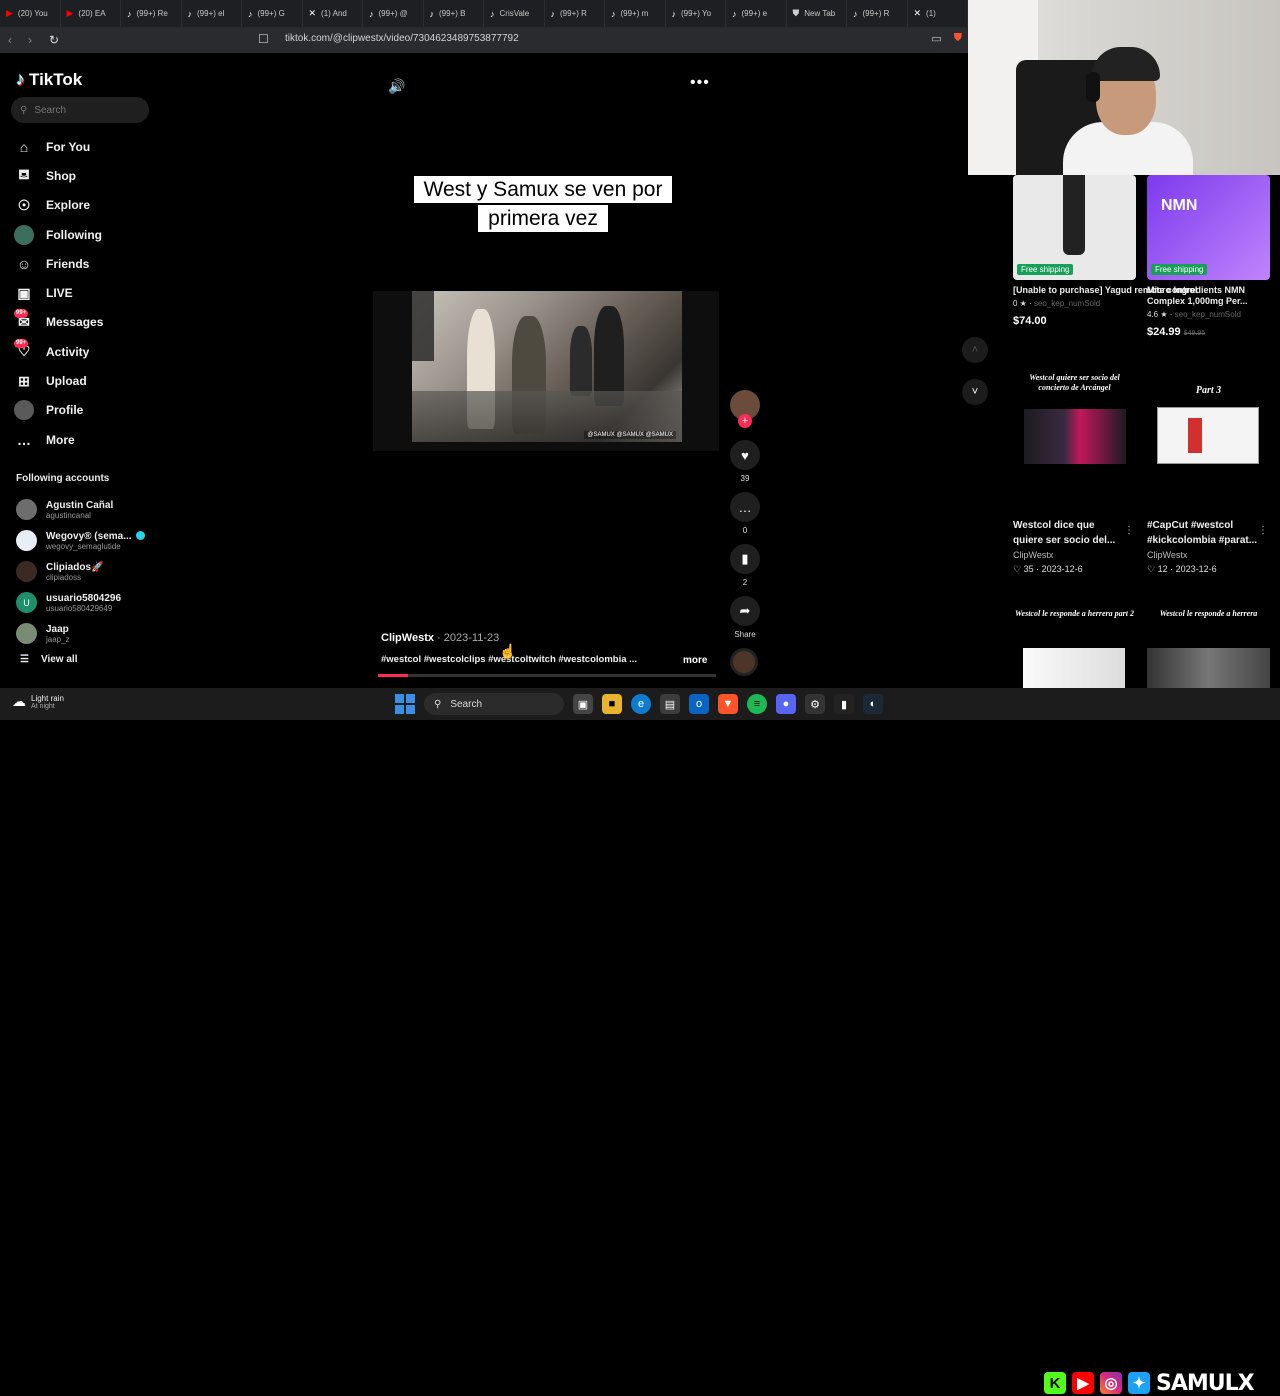 This screenshot has width=1280, height=1396. Describe the element at coordinates (728, 704) in the screenshot. I see `brave-icon: ▼` at that location.